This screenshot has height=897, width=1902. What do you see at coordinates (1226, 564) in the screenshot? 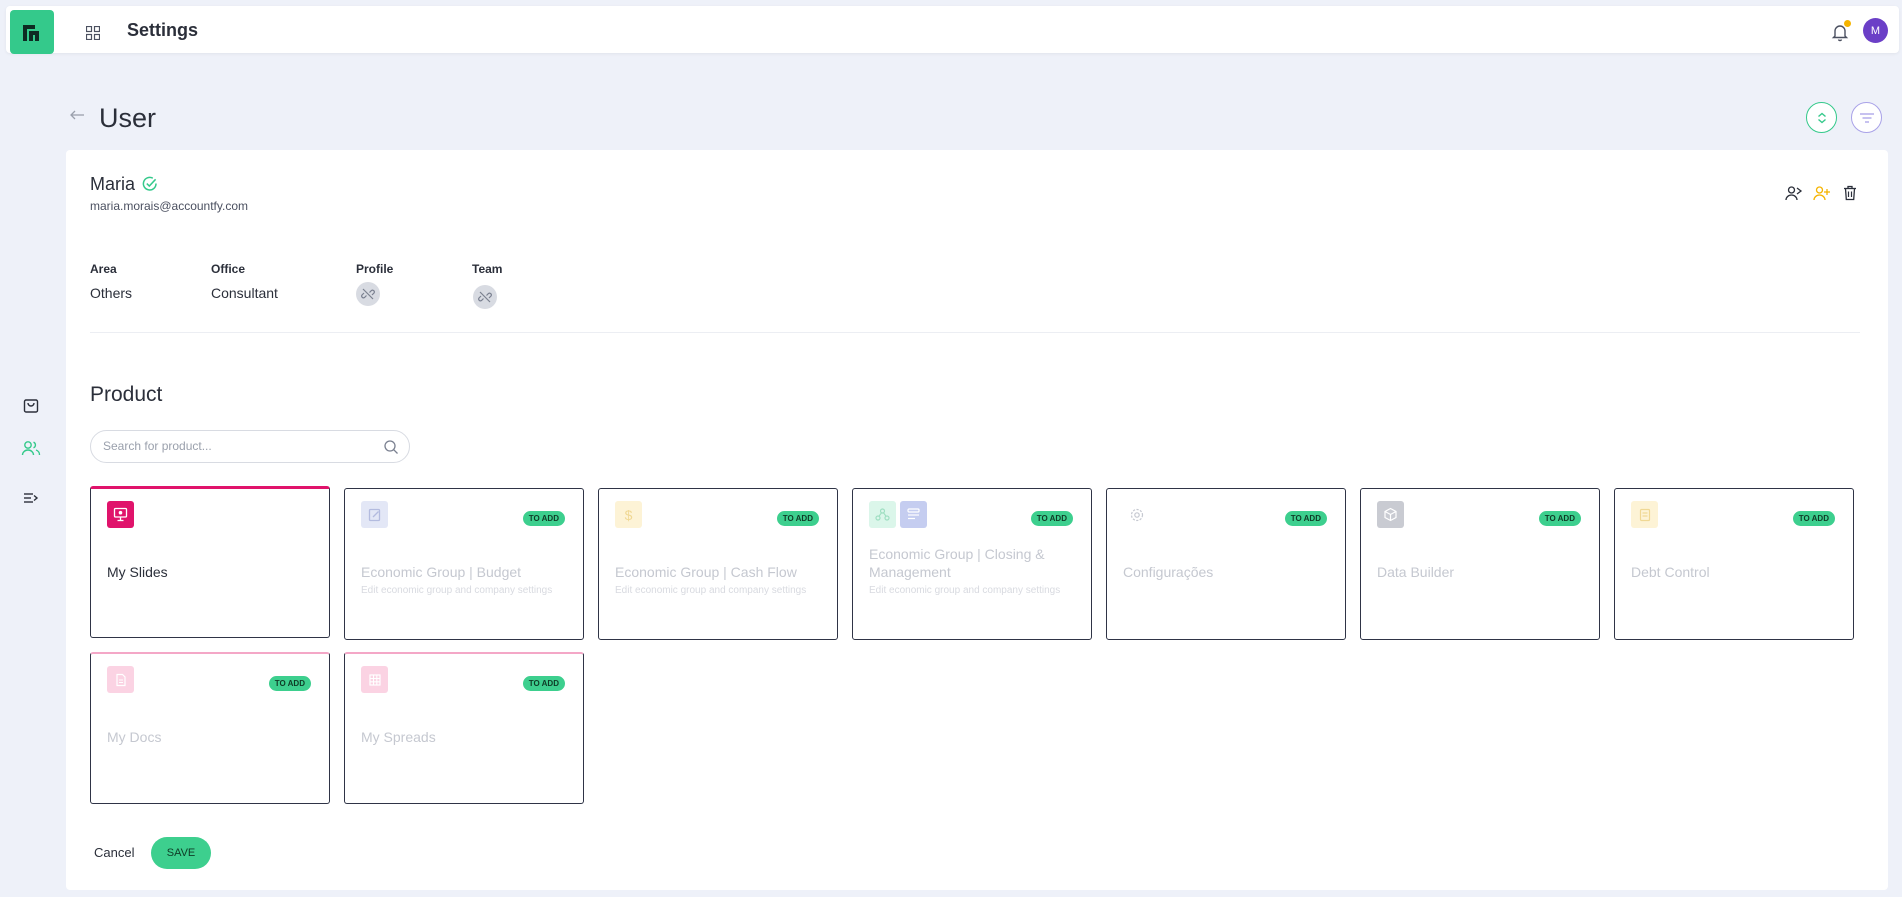
I see `product-card-configuracoes: TO ADD Configurações` at bounding box center [1226, 564].